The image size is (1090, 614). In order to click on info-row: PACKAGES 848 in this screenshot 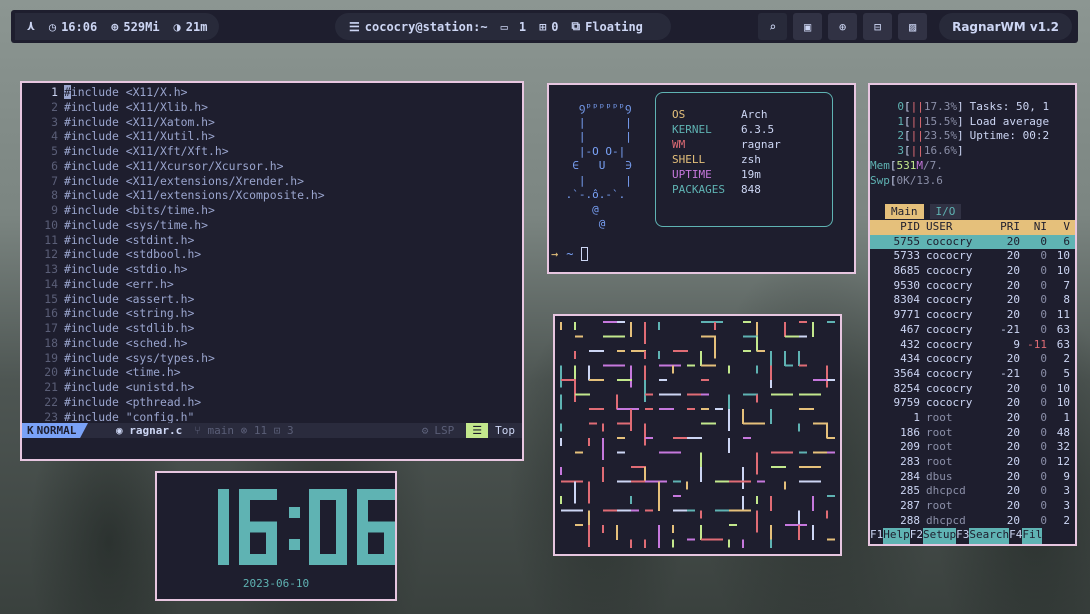, I will do `click(752, 189)`.